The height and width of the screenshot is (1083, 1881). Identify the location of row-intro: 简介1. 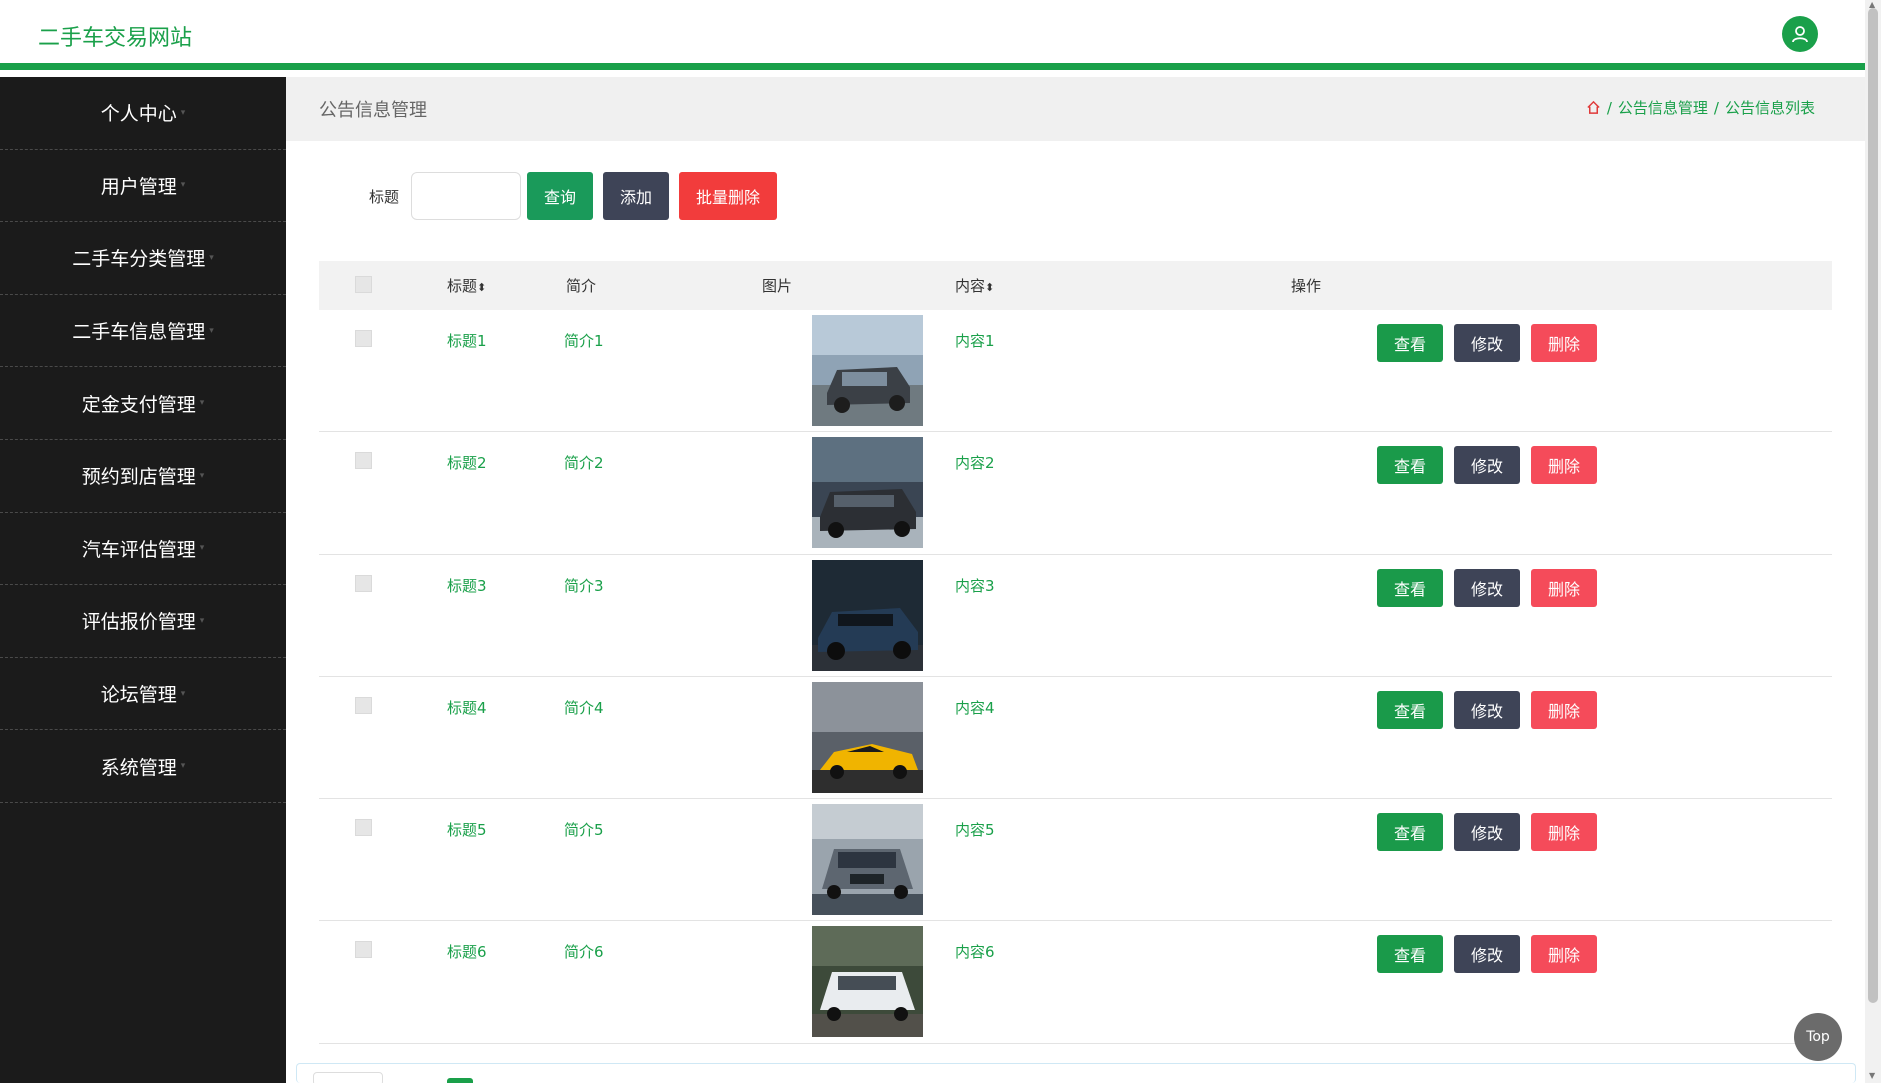
(584, 341).